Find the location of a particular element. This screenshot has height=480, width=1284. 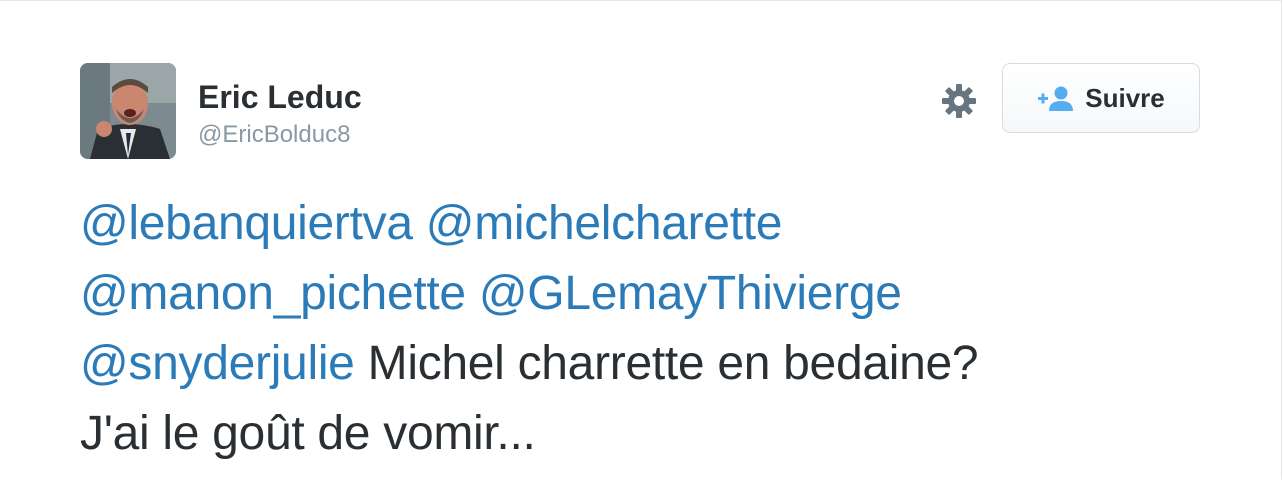

mention-link: @lebanquiertva is located at coordinates (246, 223).